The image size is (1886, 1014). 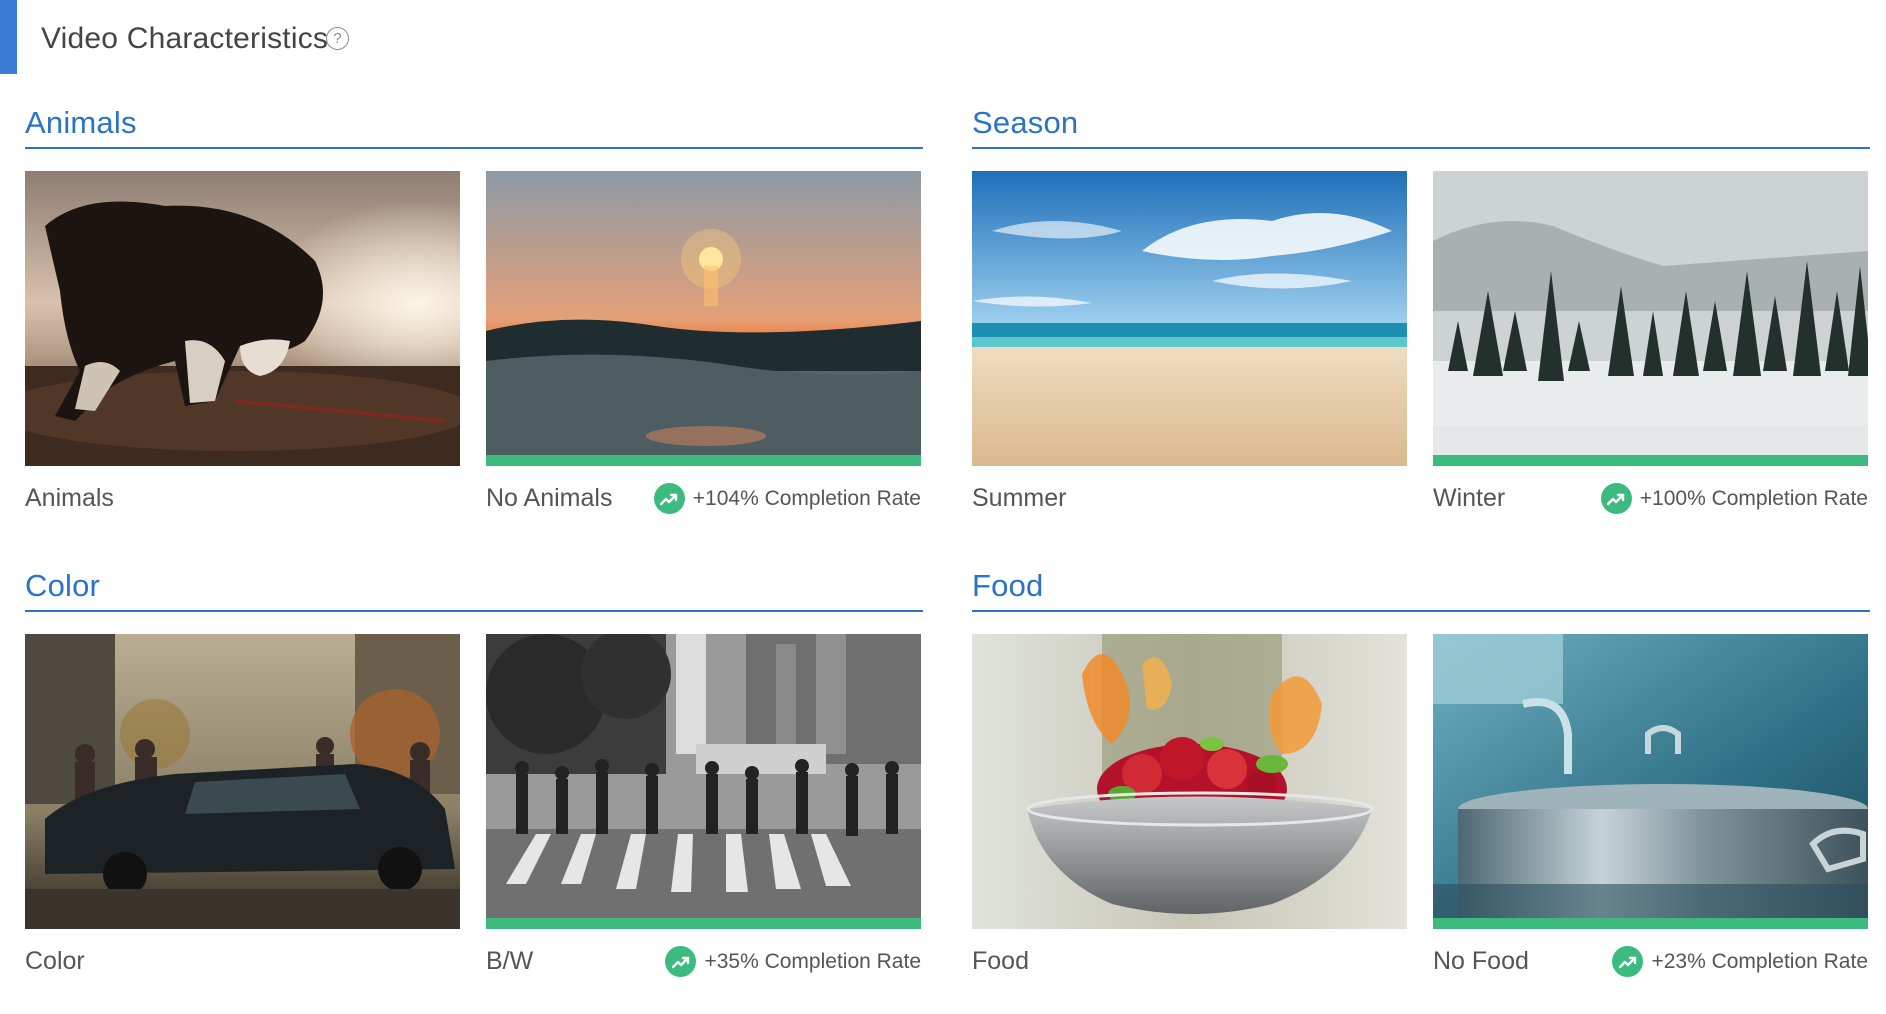 I want to click on section-title: Season, so click(x=1025, y=122).